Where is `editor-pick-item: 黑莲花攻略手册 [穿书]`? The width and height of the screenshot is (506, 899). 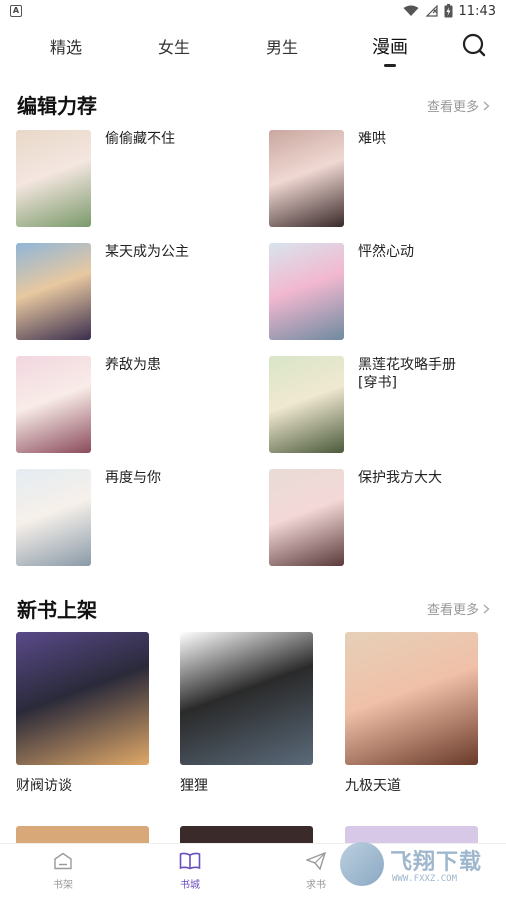 editor-pick-item: 黑莲花攻略手册 [穿书] is located at coordinates (384, 406).